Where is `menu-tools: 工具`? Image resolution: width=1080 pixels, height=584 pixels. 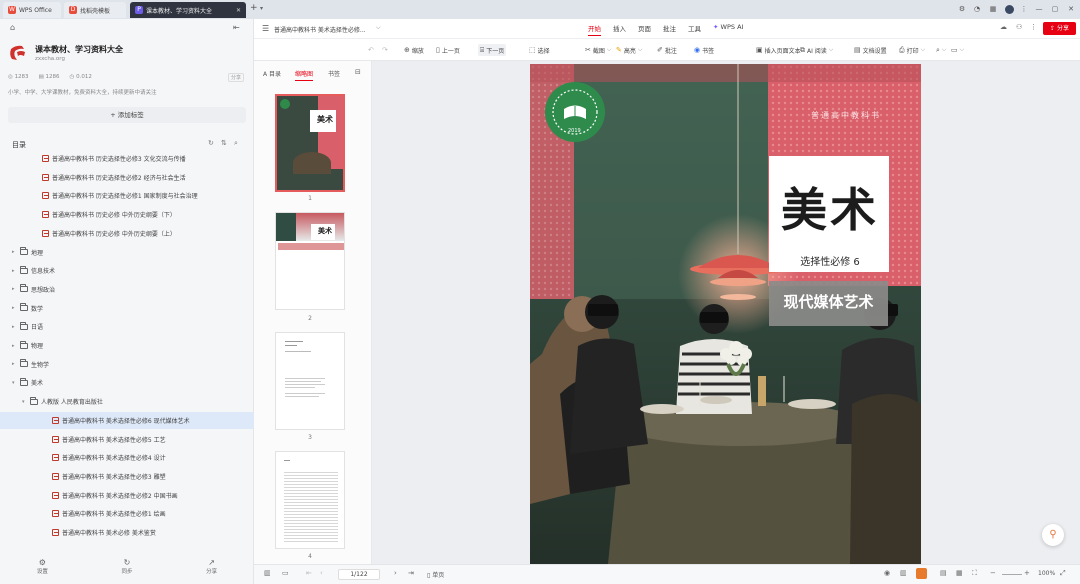 menu-tools: 工具 is located at coordinates (694, 29).